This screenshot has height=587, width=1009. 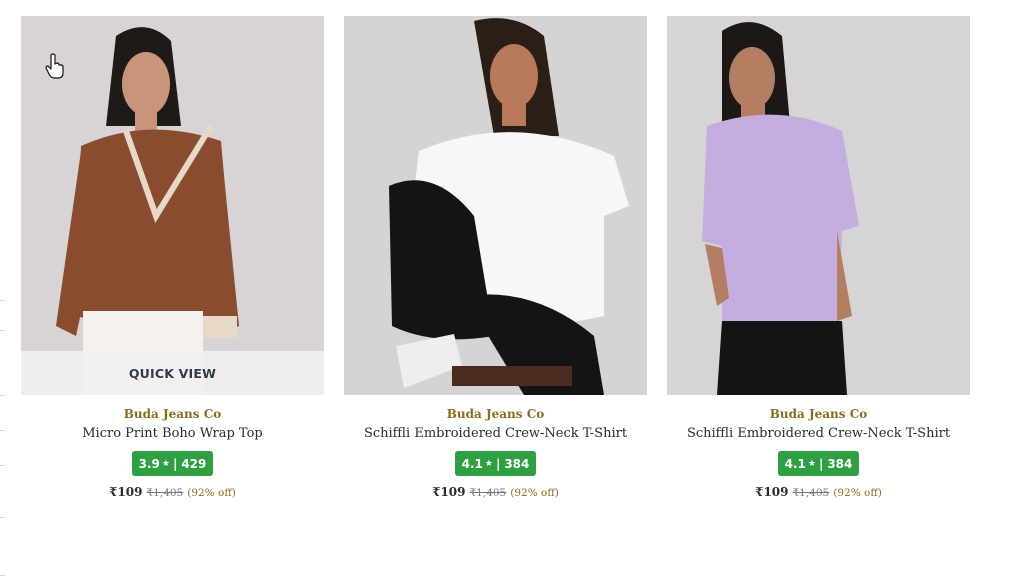 I want to click on product-name: Micro Print Boho Wrap Top, so click(x=172, y=433).